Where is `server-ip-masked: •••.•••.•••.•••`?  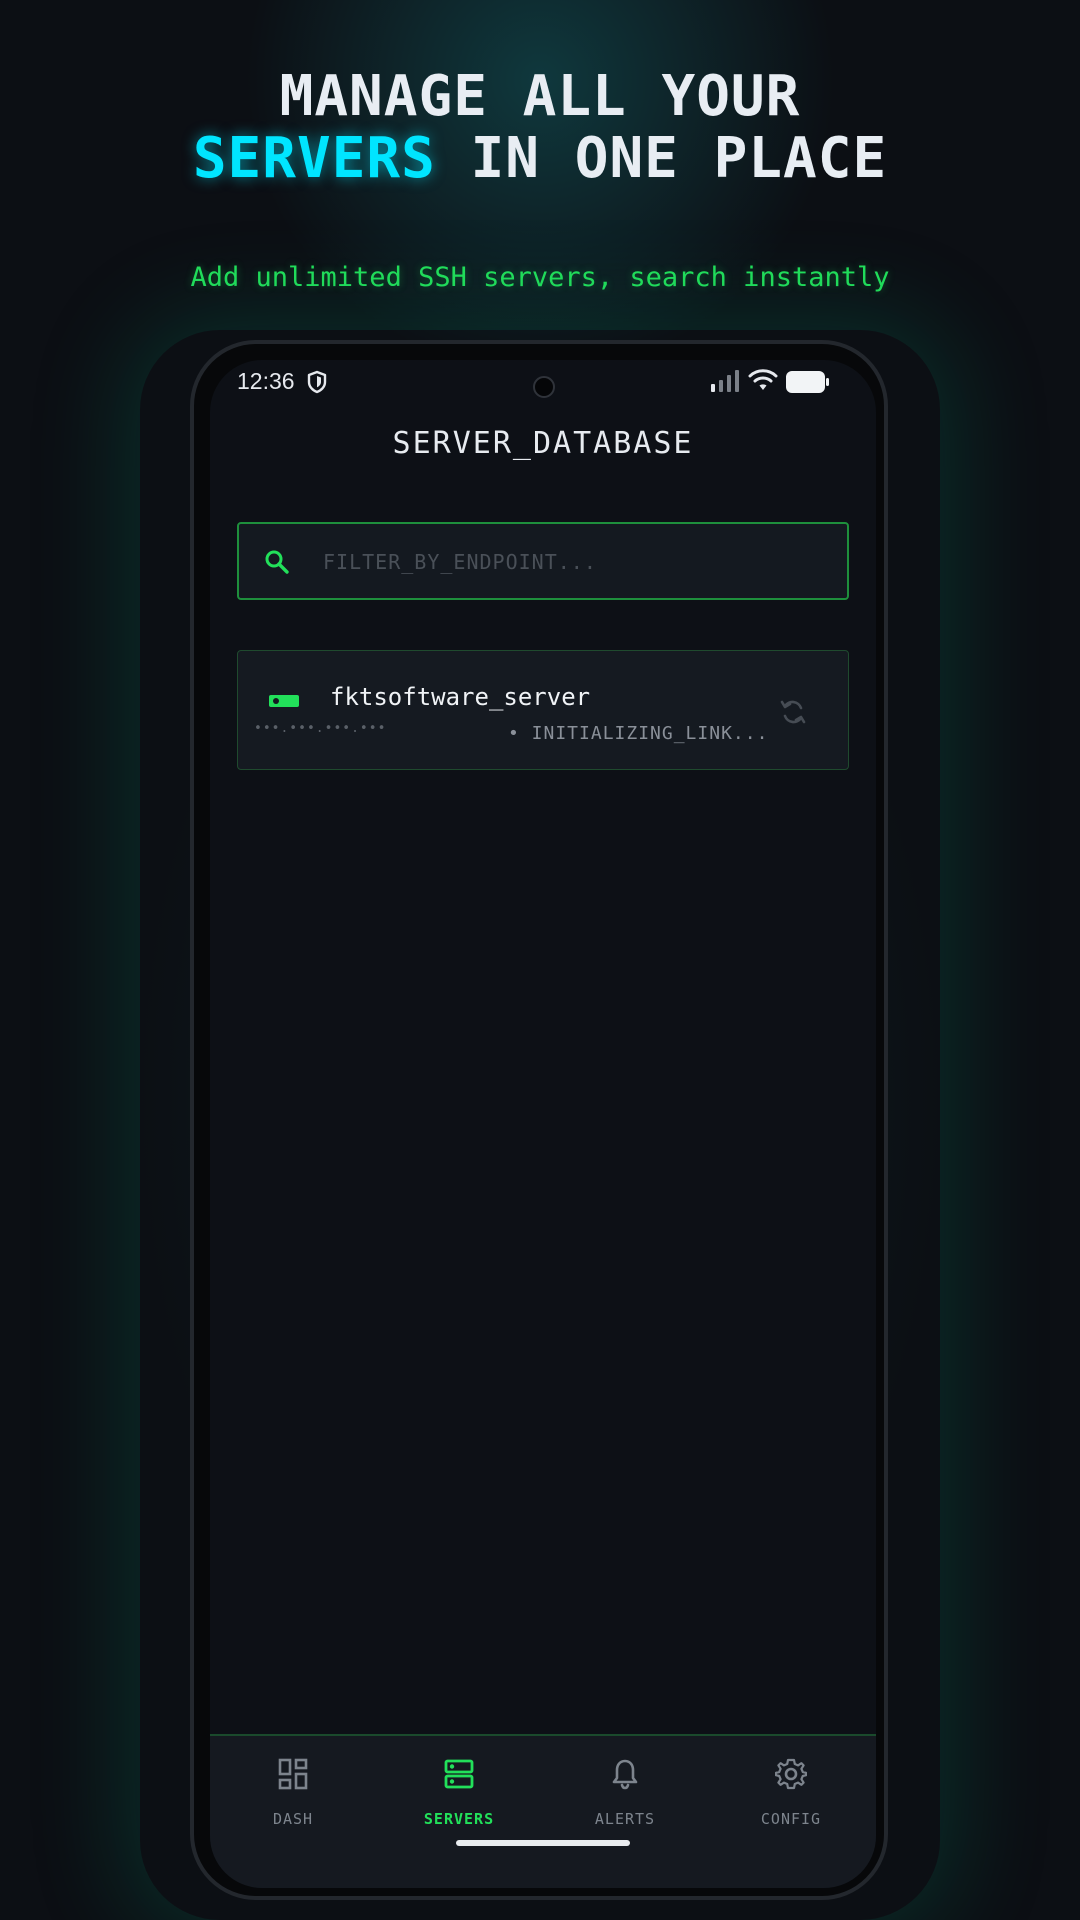 server-ip-masked: •••.•••.•••.••• is located at coordinates (320, 728).